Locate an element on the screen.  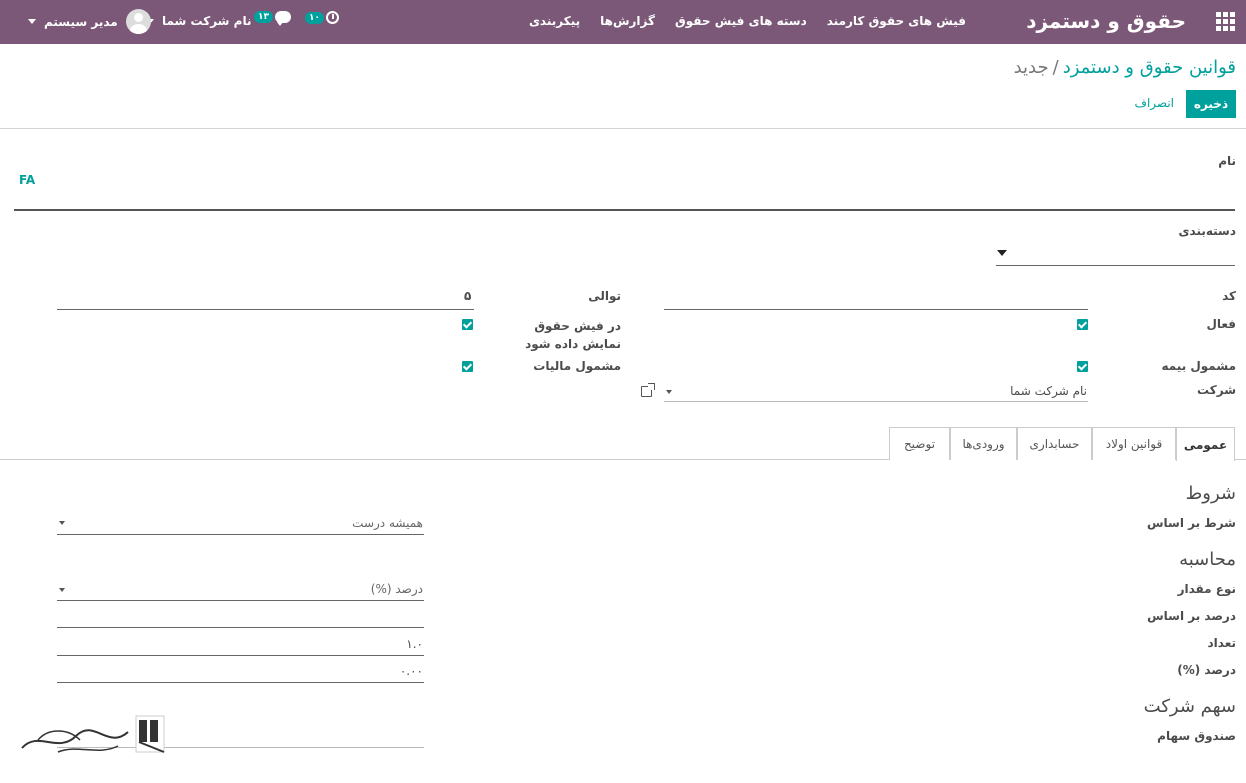
messages-button: ۱۳ is located at coordinates (272, 18).